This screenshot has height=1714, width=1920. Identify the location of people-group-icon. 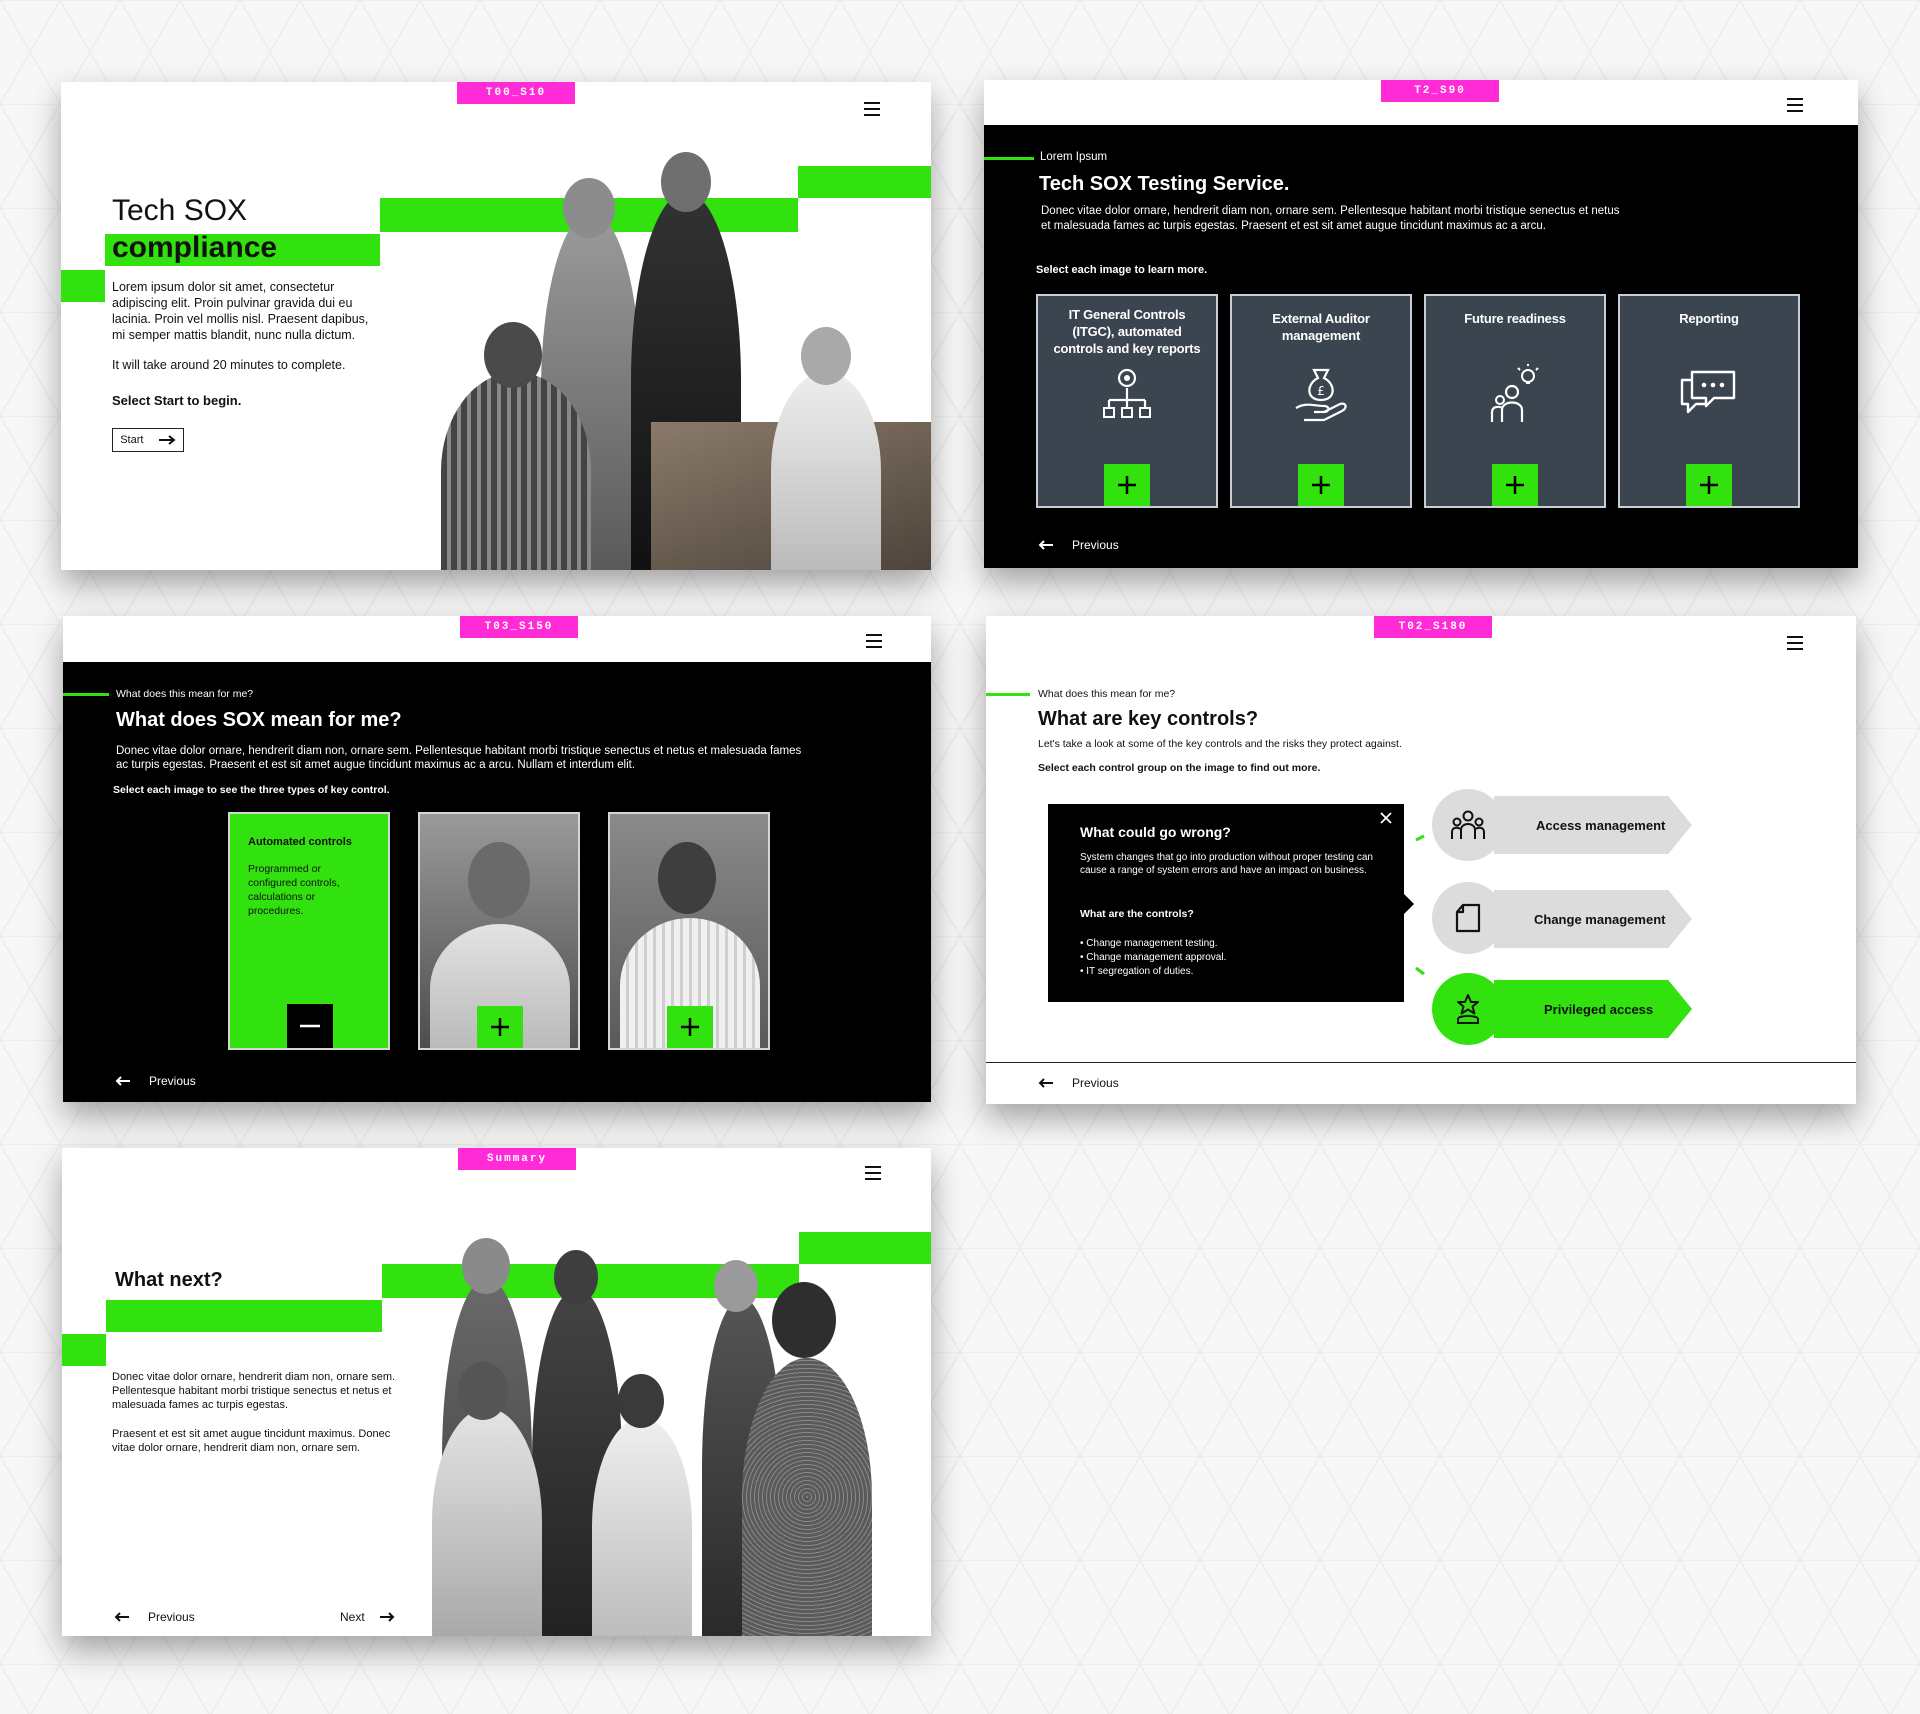
(1468, 824).